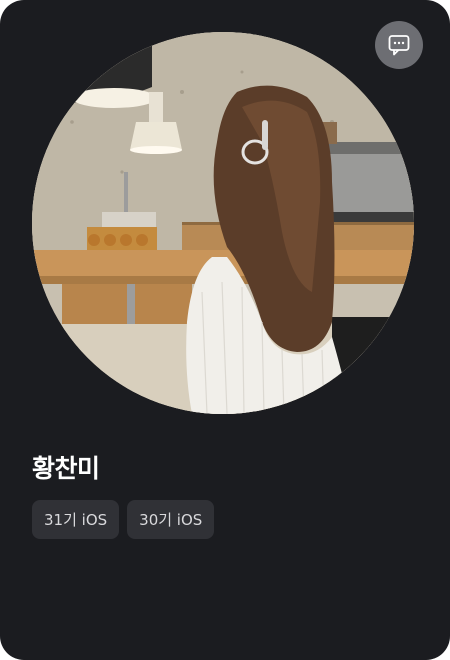  Describe the element at coordinates (123, 519) in the screenshot. I see `tag-list: 31기 iOS 30기 iOS` at that location.